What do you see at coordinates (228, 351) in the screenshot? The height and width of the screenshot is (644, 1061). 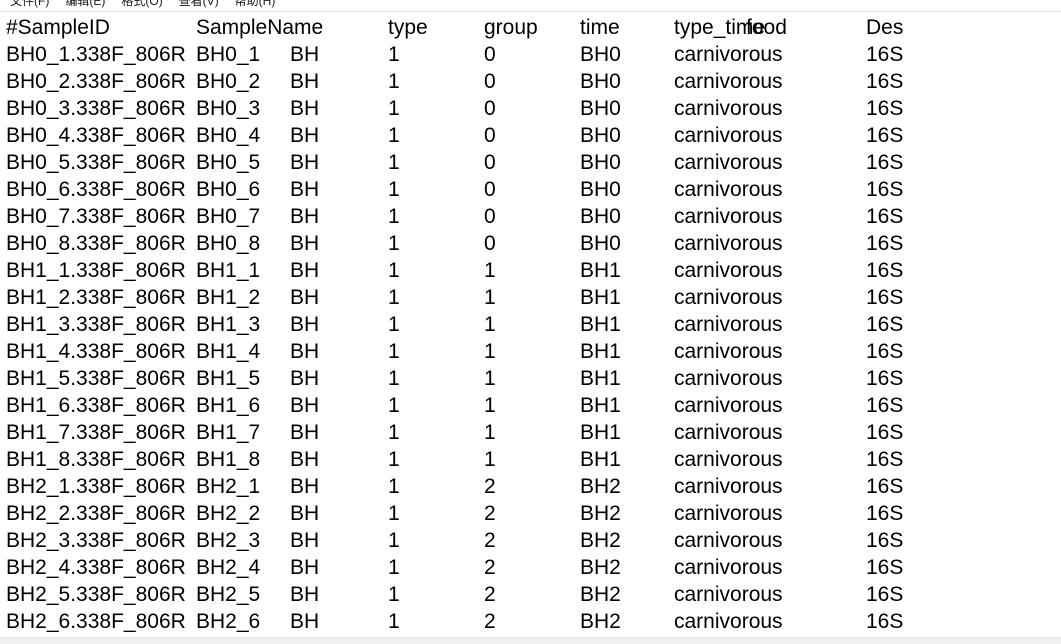 I see `cell-c1: BH1_4` at bounding box center [228, 351].